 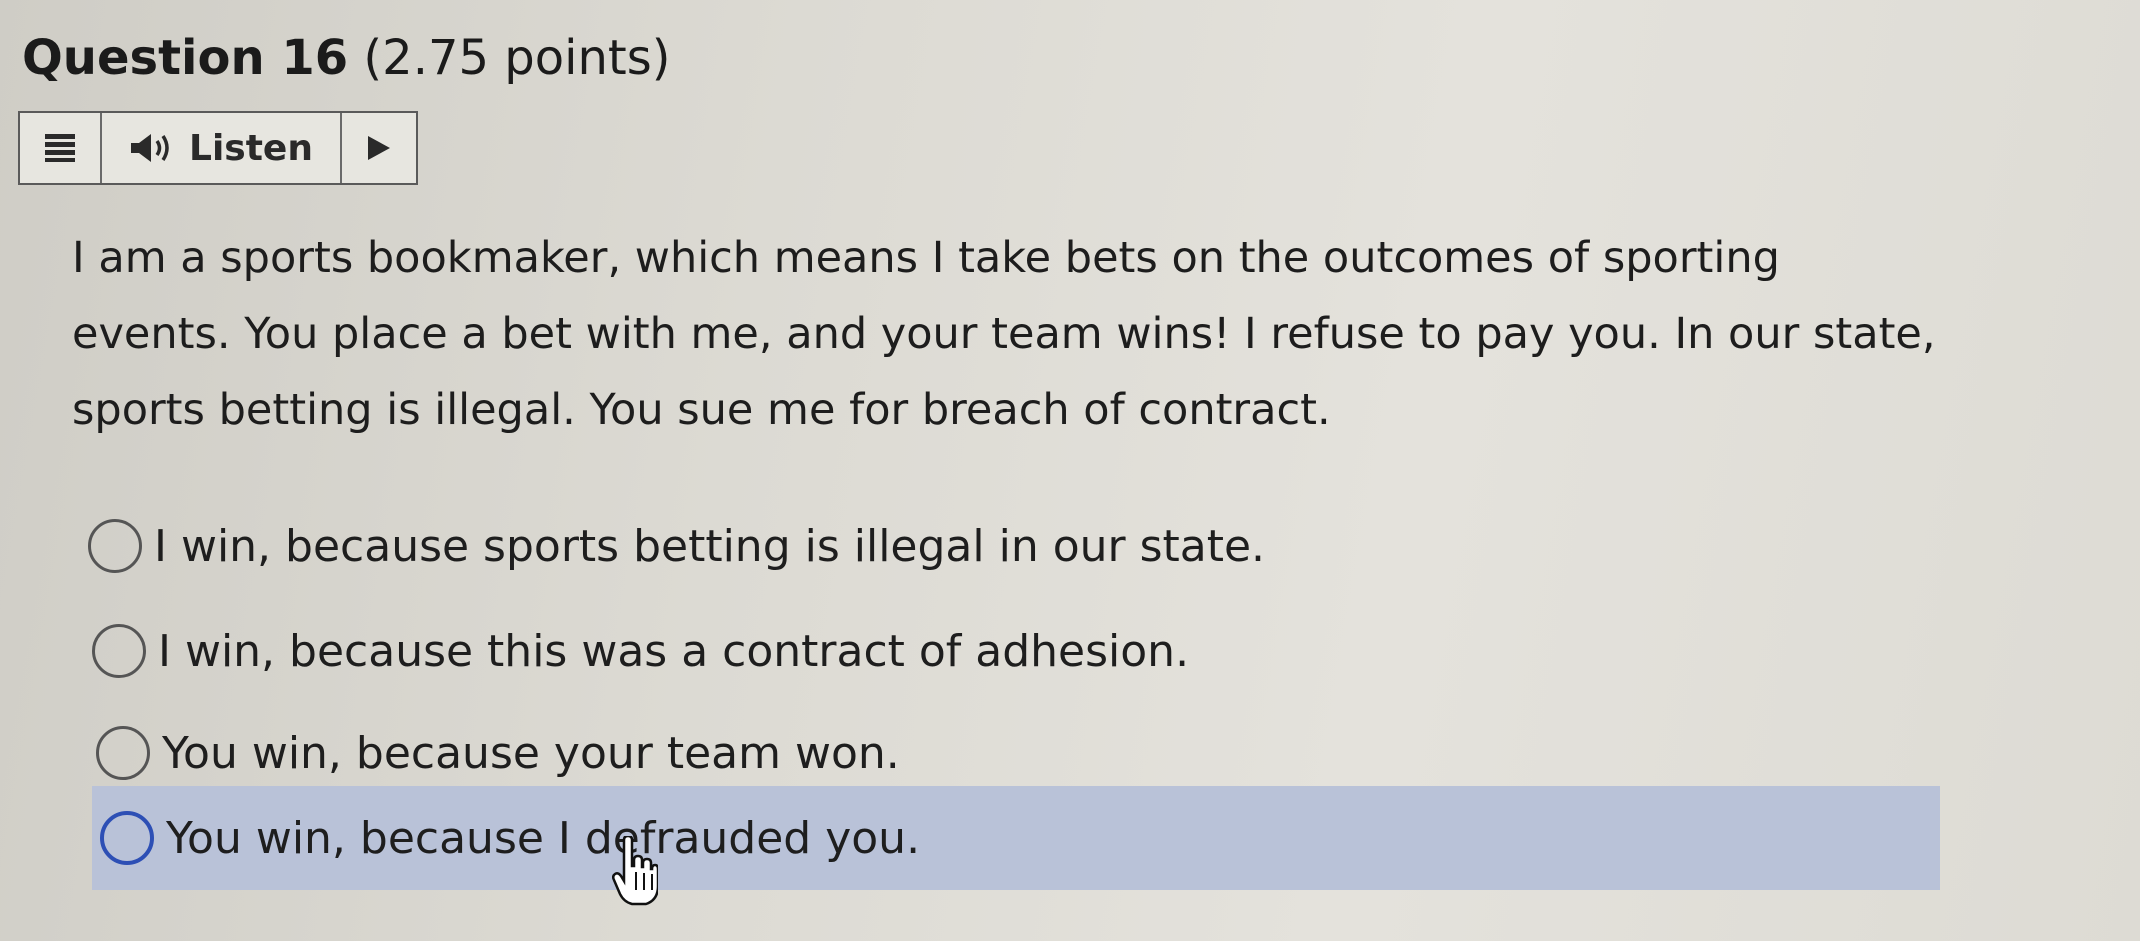 What do you see at coordinates (543, 838) in the screenshot?
I see `answer-label: You win, because I defrauded you.` at bounding box center [543, 838].